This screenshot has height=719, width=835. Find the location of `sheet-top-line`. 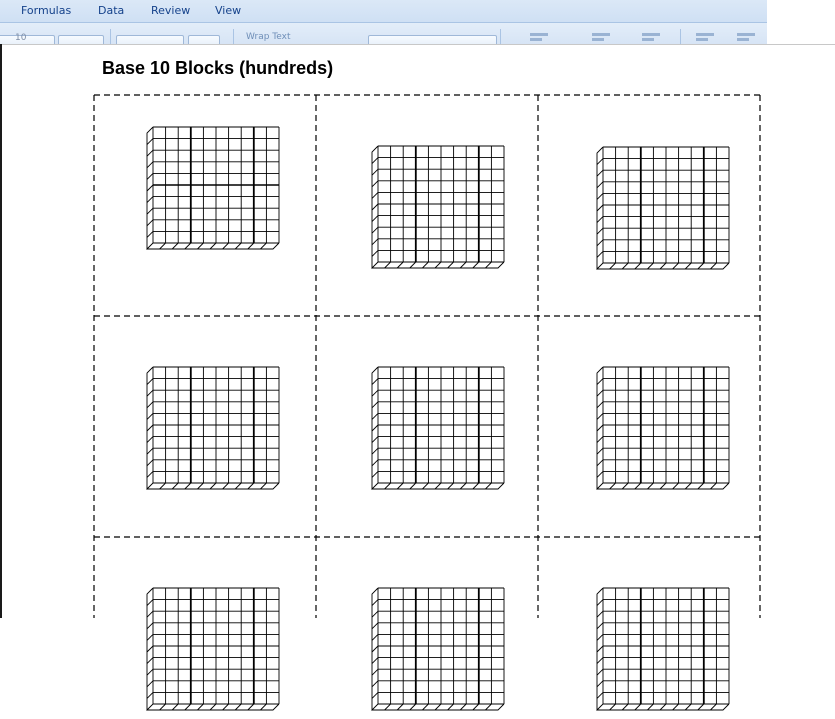

sheet-top-line is located at coordinates (418, 44).